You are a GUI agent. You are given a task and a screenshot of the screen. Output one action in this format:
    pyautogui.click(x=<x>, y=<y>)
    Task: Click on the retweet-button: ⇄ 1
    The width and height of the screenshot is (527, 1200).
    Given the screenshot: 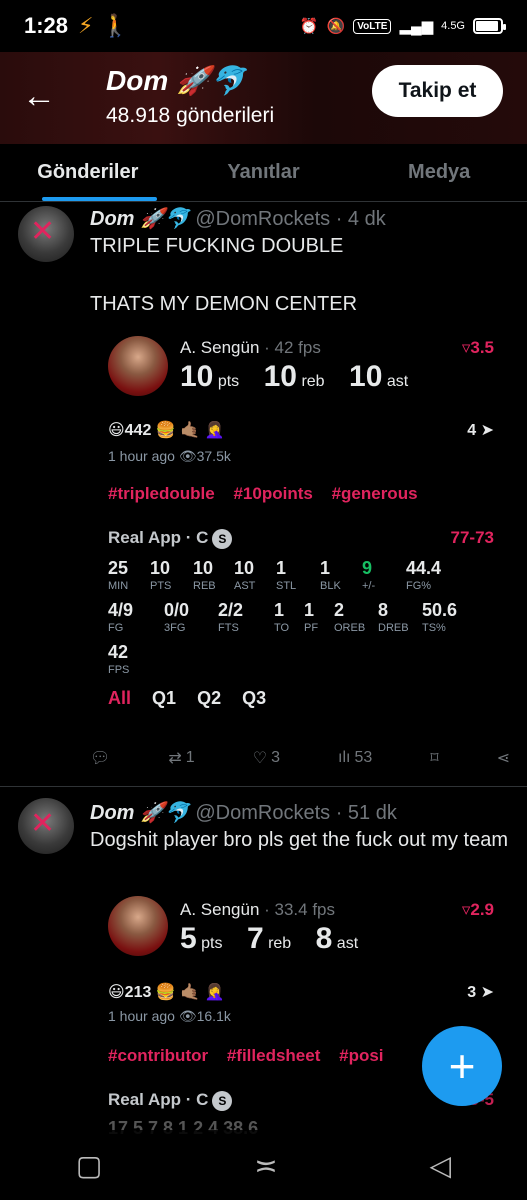 What is the action you would take?
    pyautogui.click(x=181, y=758)
    